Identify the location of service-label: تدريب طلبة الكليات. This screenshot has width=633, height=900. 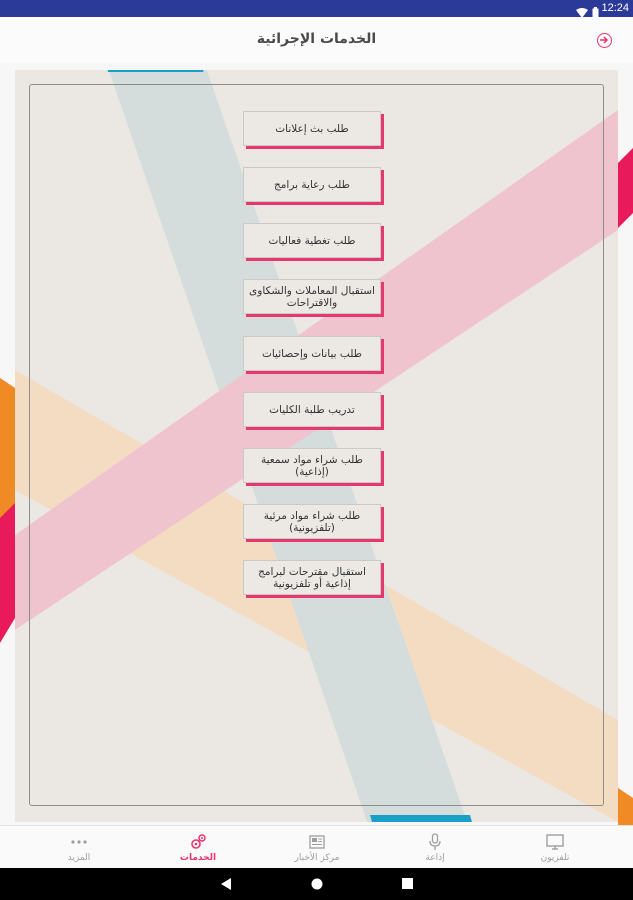
(312, 409).